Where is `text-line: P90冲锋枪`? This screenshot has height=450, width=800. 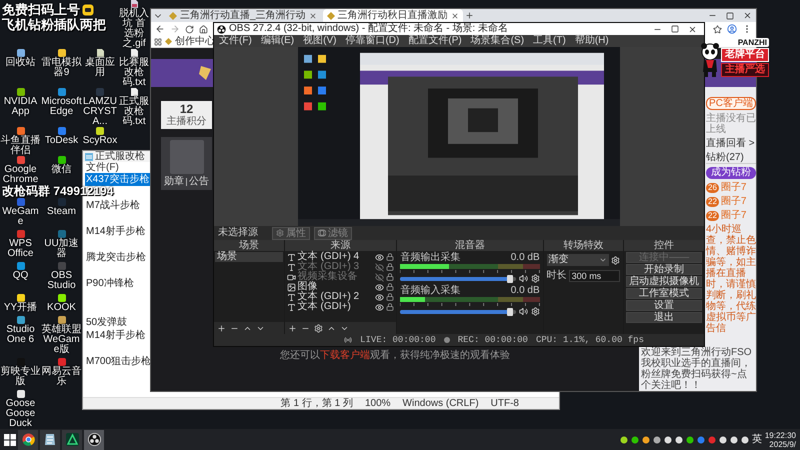
text-line: P90冲锋枪 is located at coordinates (110, 283).